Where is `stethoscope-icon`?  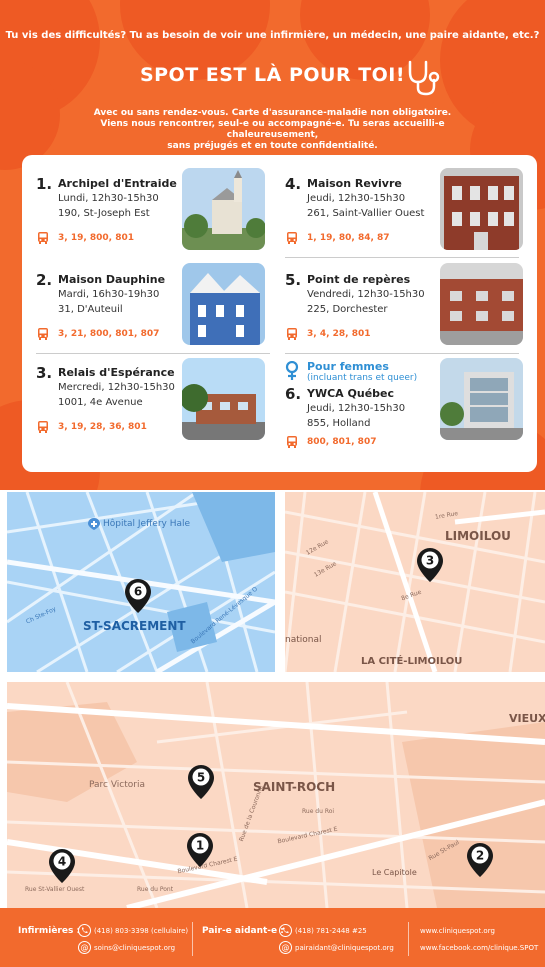
stethoscope-icon is located at coordinates (424, 78).